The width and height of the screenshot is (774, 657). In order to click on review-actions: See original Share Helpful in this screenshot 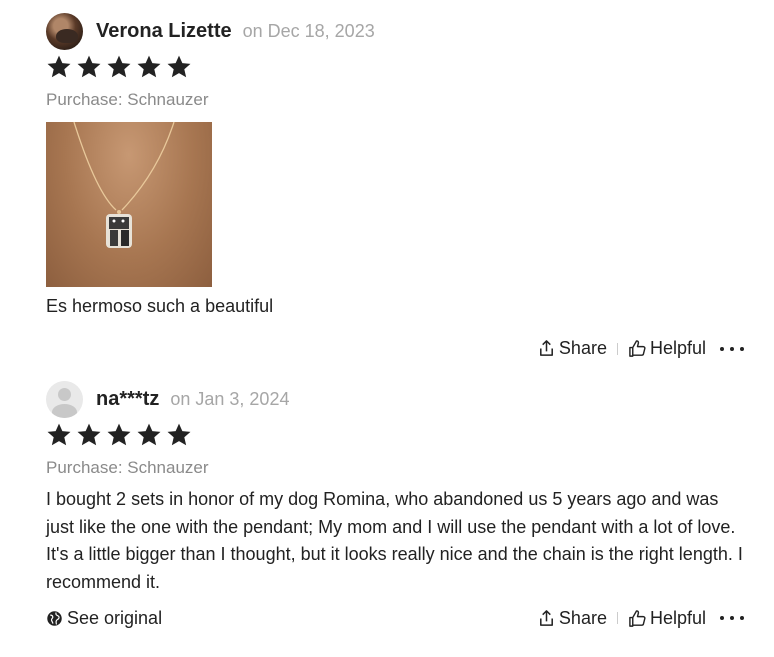, I will do `click(395, 618)`.